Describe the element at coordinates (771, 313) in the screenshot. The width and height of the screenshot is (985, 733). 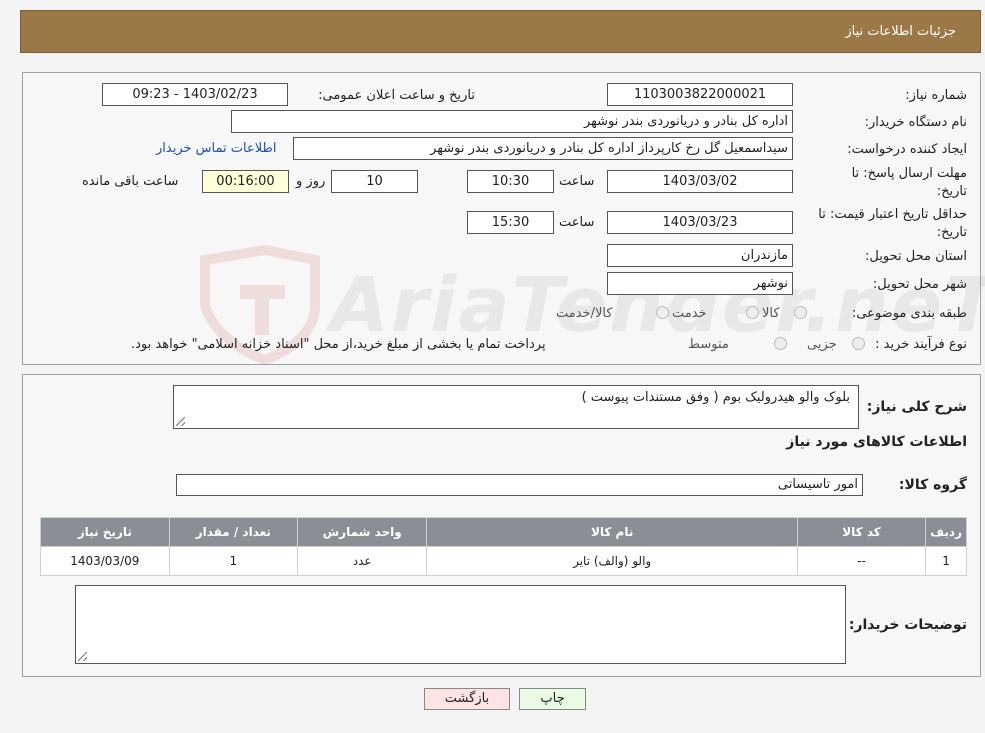
I see `category-goods-label: کالا` at that location.